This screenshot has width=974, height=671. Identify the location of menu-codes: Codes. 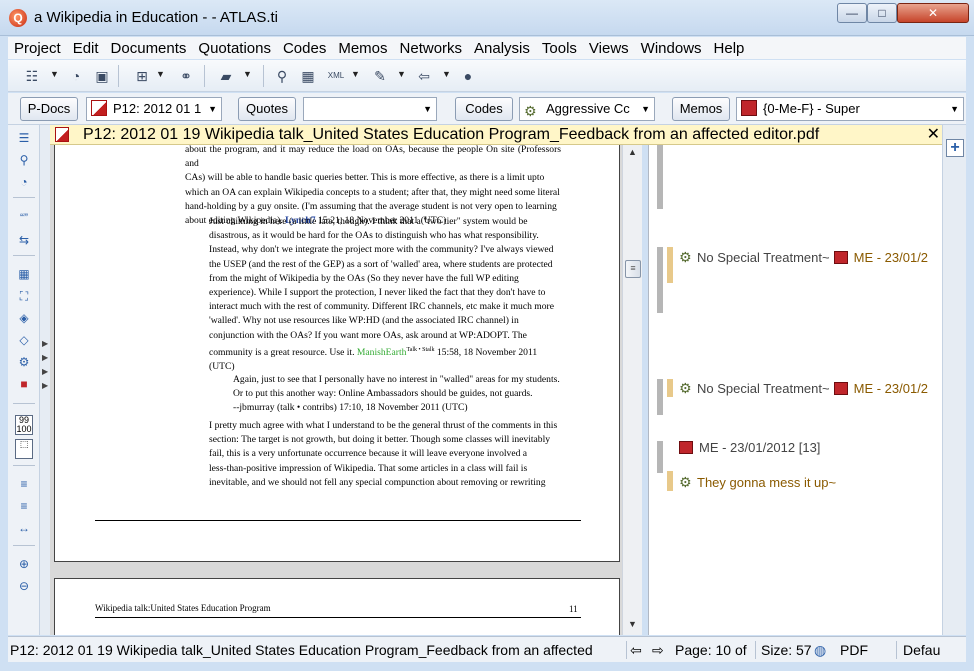
(304, 48).